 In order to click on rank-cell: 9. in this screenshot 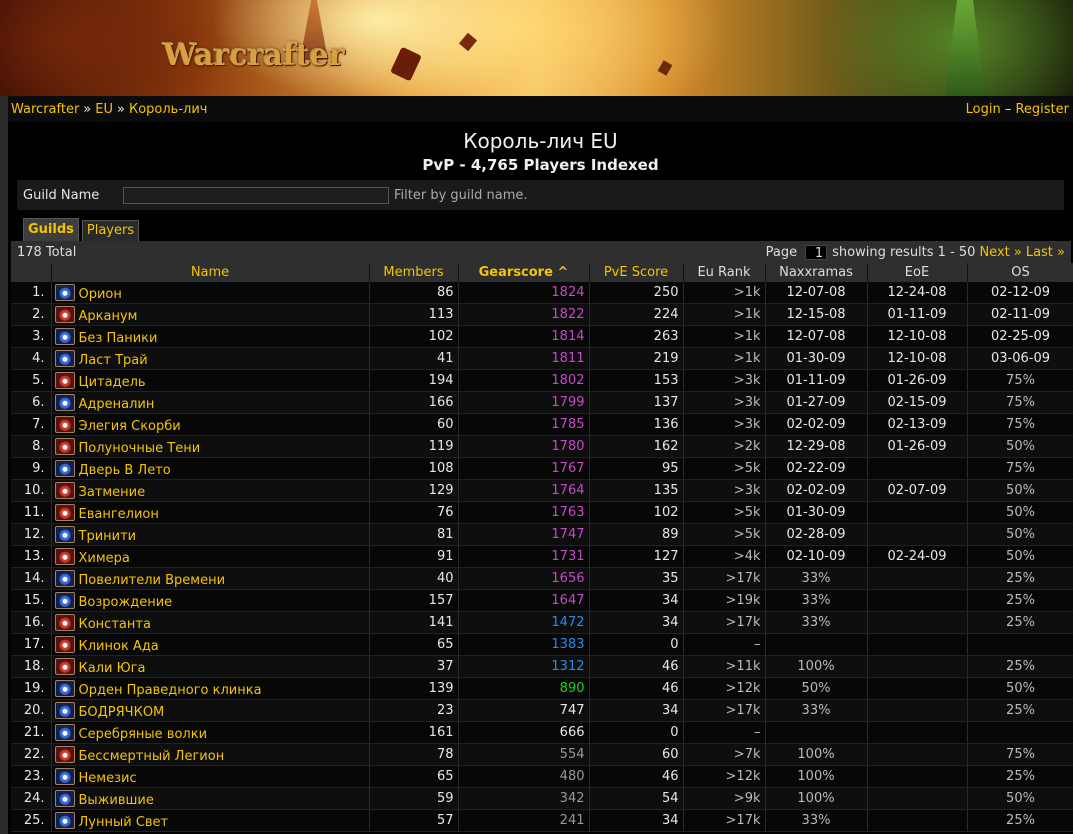, I will do `click(31, 468)`.